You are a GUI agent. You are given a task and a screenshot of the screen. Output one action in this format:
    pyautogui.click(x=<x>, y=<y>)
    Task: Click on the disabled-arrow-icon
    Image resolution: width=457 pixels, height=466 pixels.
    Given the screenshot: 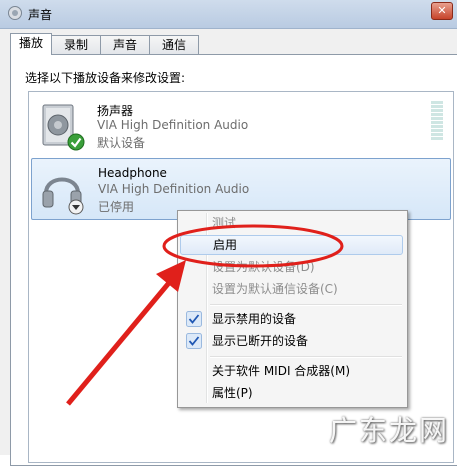 What is the action you would take?
    pyautogui.click(x=76, y=207)
    